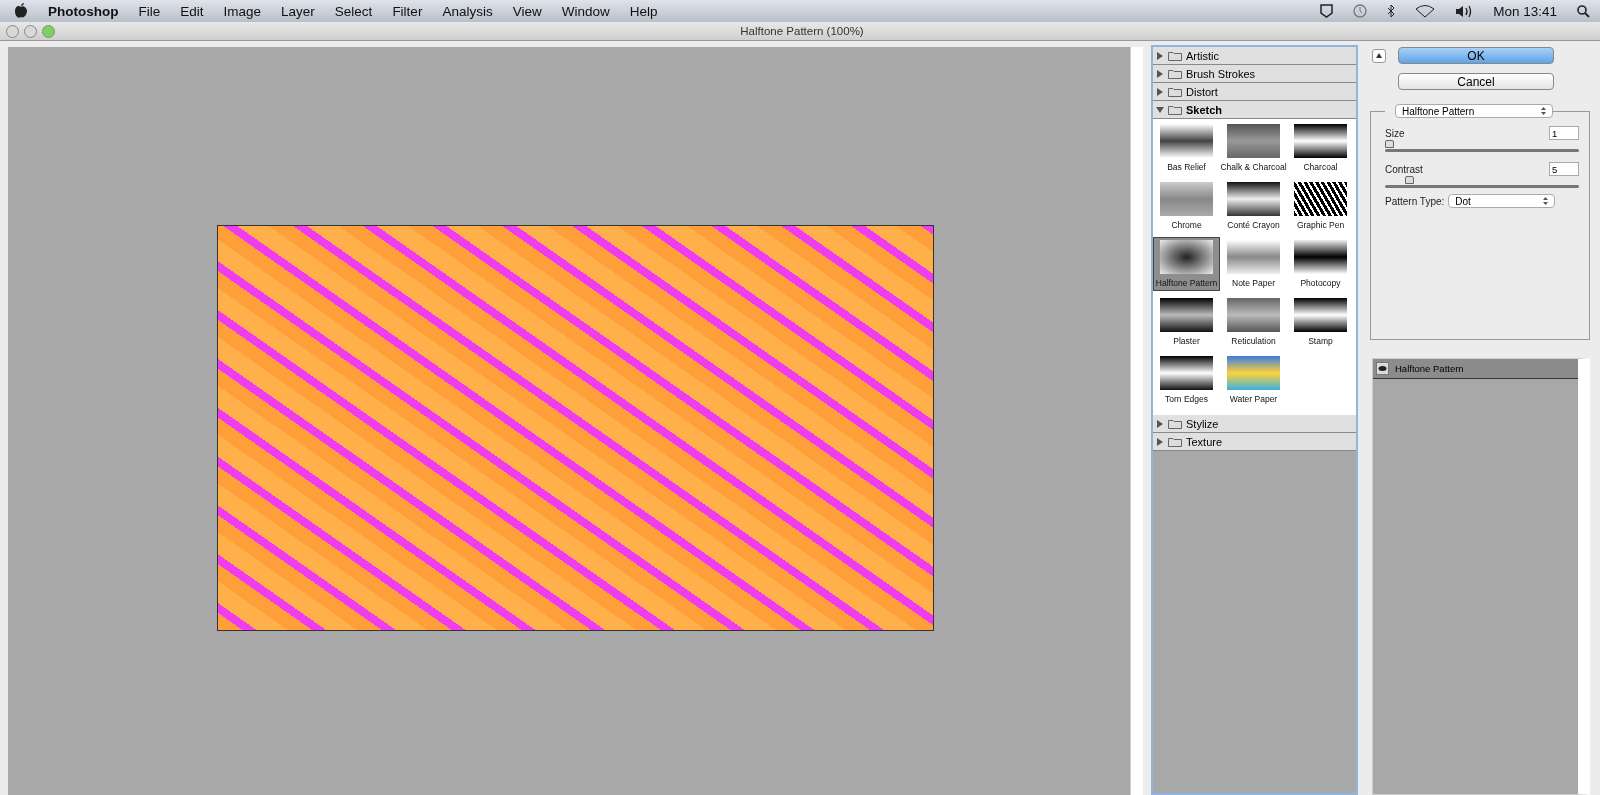 The height and width of the screenshot is (795, 1600). I want to click on thumbnail-tile: Torn Edges, so click(1186, 380).